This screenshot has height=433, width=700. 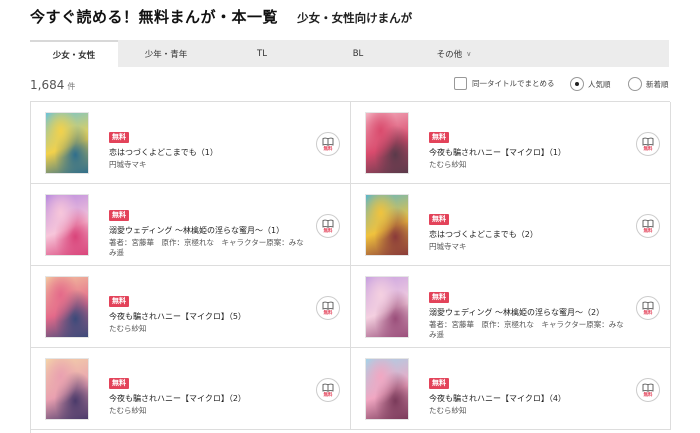 I want to click on group-same-title-toggle: 同一タイトルでまとめる, so click(x=504, y=83).